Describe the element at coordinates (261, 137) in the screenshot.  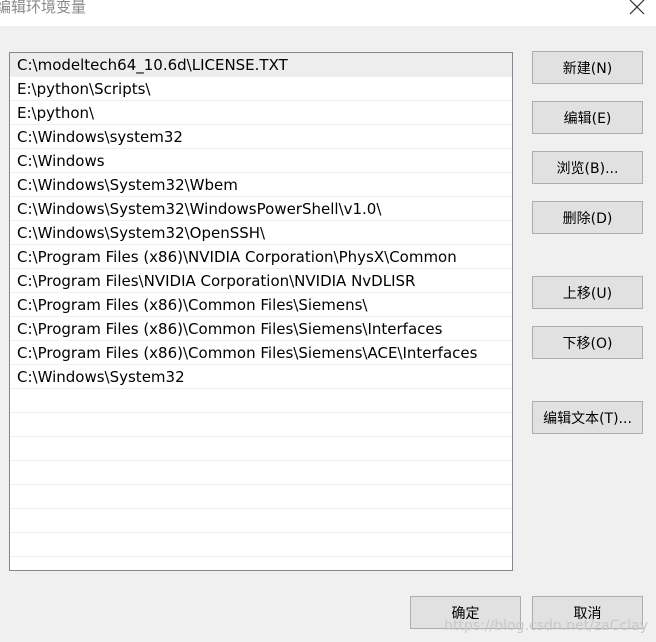
I see `path-list-item: C:\Windows\system32` at that location.